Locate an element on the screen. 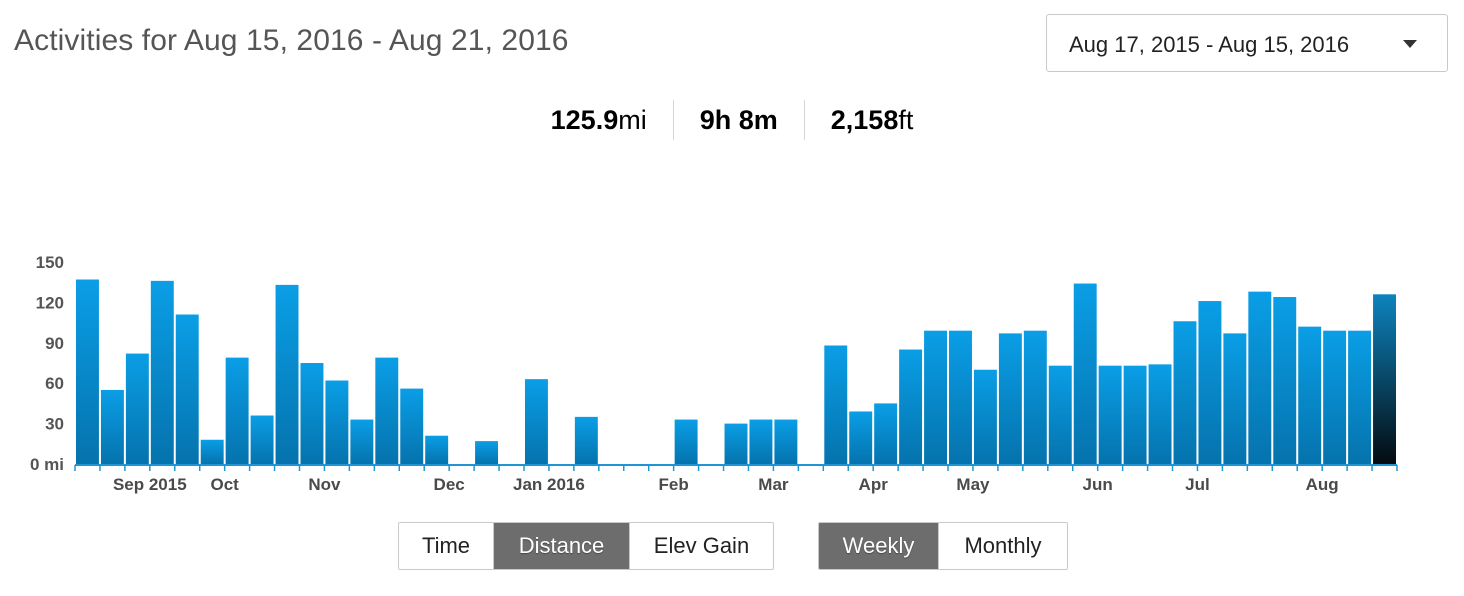 This screenshot has width=1464, height=596. y-tick-label: 30 is located at coordinates (54, 424).